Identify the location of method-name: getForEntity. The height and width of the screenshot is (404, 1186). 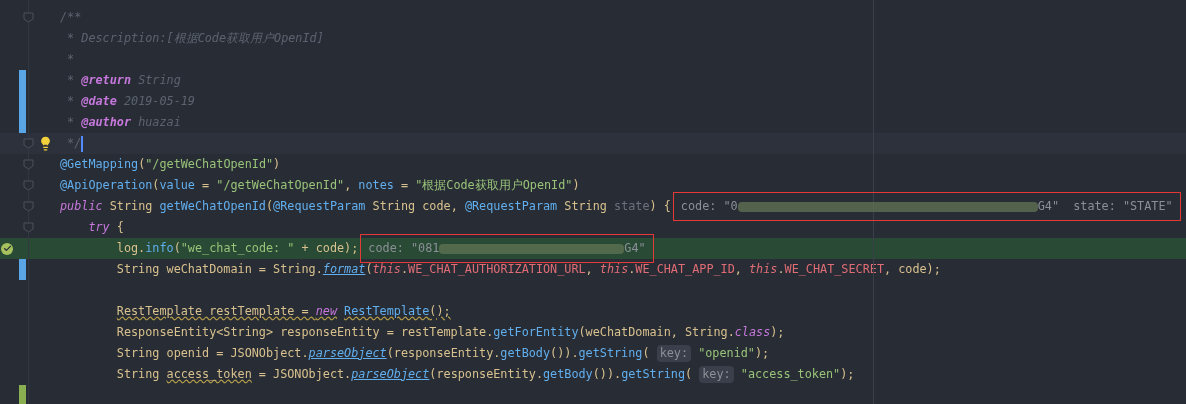
(536, 332).